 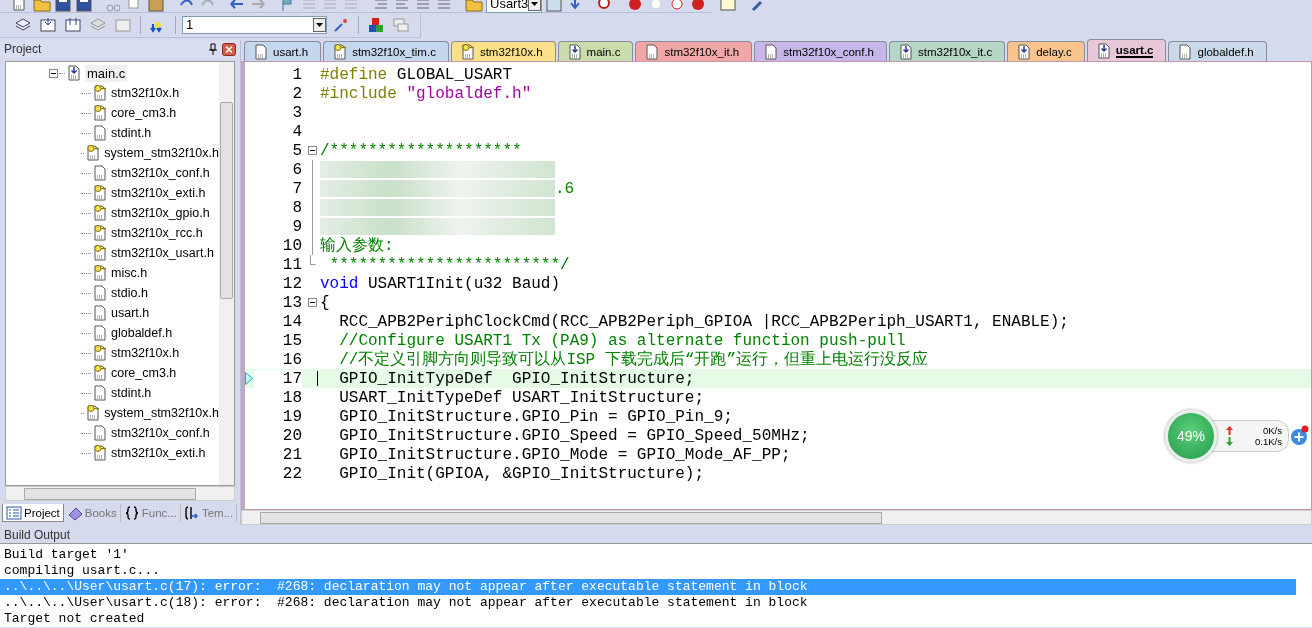 I want to click on tree-item: misc.h, so click(x=129, y=273).